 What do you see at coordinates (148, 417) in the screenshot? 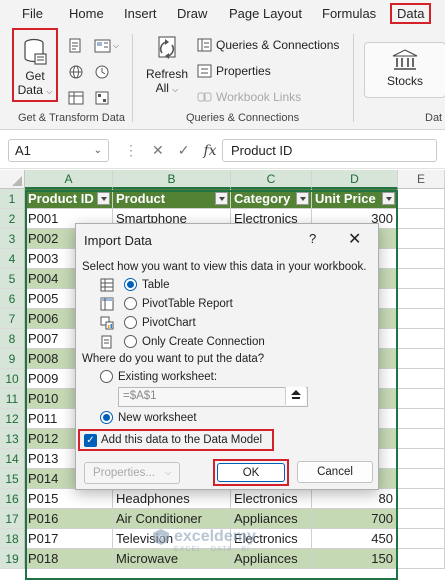
I see `option-new-worksheet: New worksheet` at bounding box center [148, 417].